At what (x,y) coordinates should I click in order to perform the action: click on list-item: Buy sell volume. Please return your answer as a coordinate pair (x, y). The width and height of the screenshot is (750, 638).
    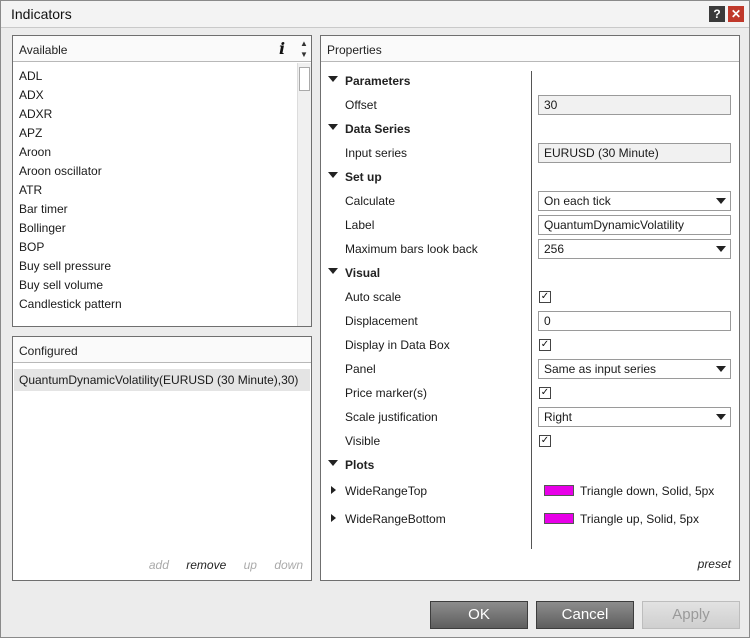
    Looking at the image, I should click on (155, 285).